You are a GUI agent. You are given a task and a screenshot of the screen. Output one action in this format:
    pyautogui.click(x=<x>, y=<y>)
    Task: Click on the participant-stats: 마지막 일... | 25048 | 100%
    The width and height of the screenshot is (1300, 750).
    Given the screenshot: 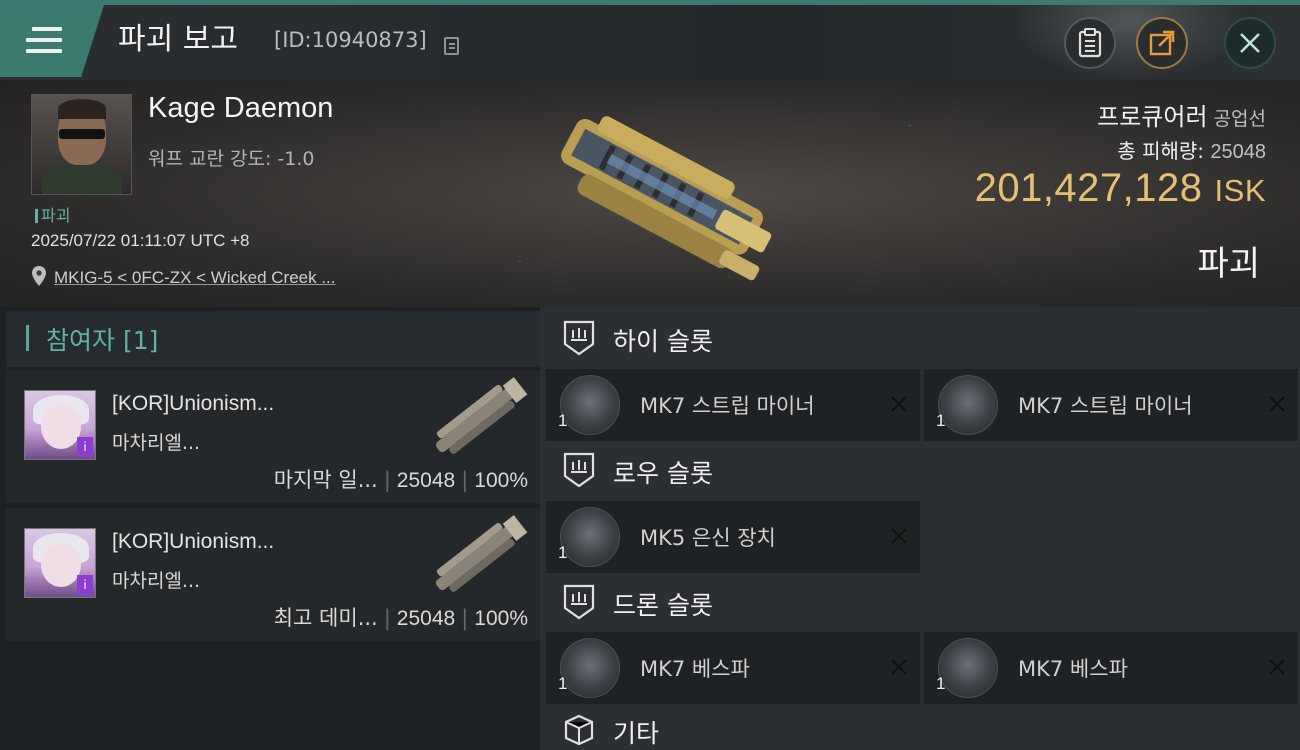 What is the action you would take?
    pyautogui.click(x=400, y=480)
    